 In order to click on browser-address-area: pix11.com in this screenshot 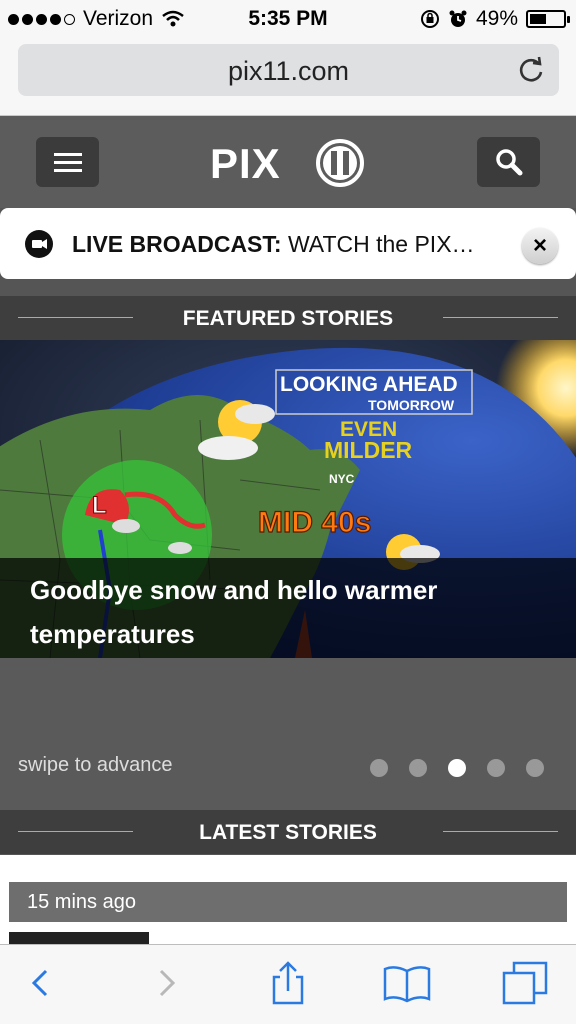, I will do `click(288, 77)`.